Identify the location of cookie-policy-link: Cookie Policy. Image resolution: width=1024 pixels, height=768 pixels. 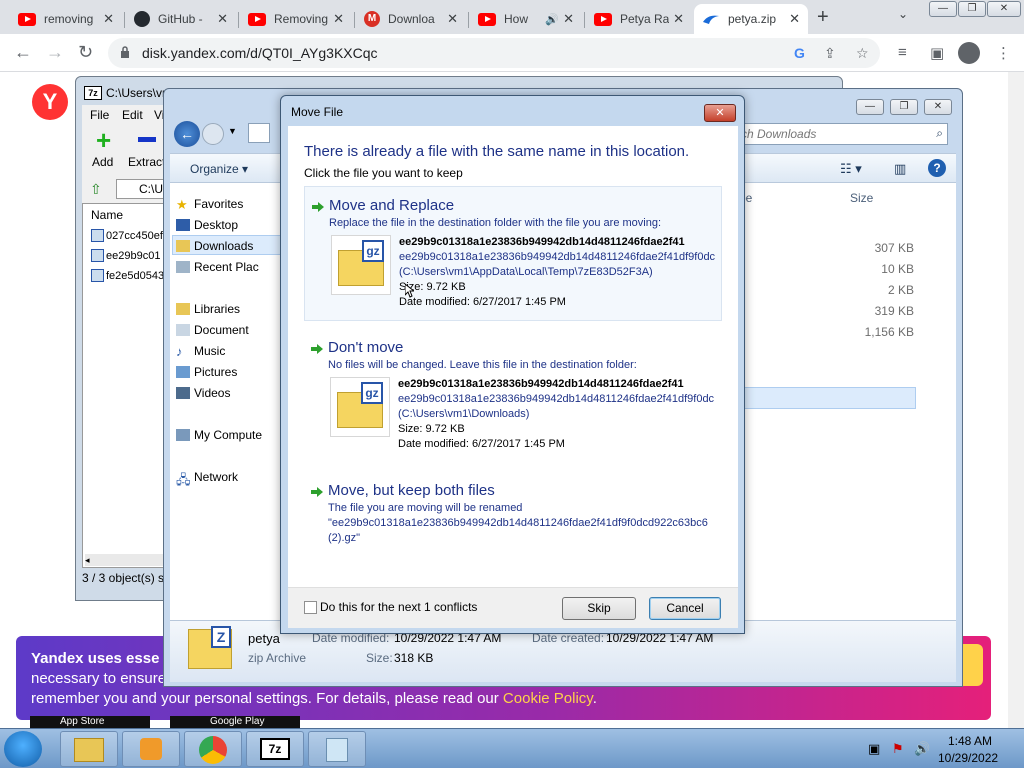
(548, 698).